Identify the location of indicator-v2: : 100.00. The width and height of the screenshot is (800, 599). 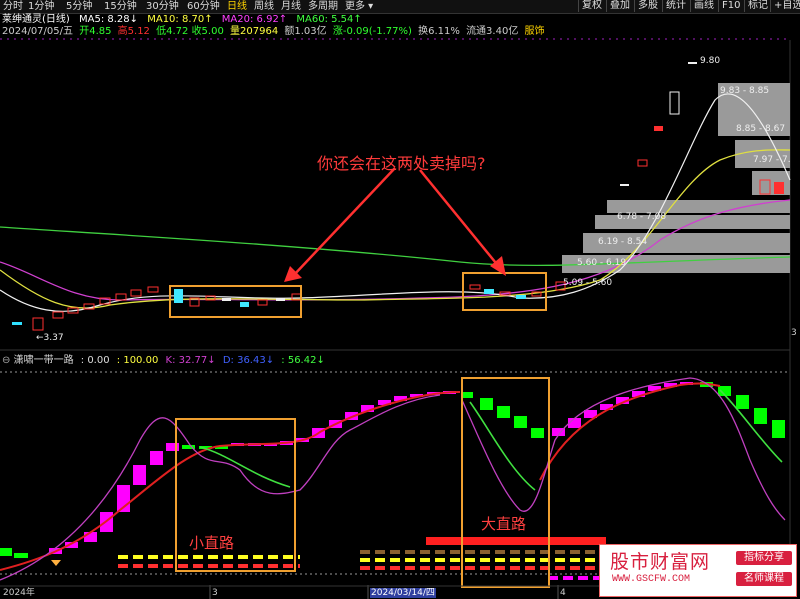
(137, 360).